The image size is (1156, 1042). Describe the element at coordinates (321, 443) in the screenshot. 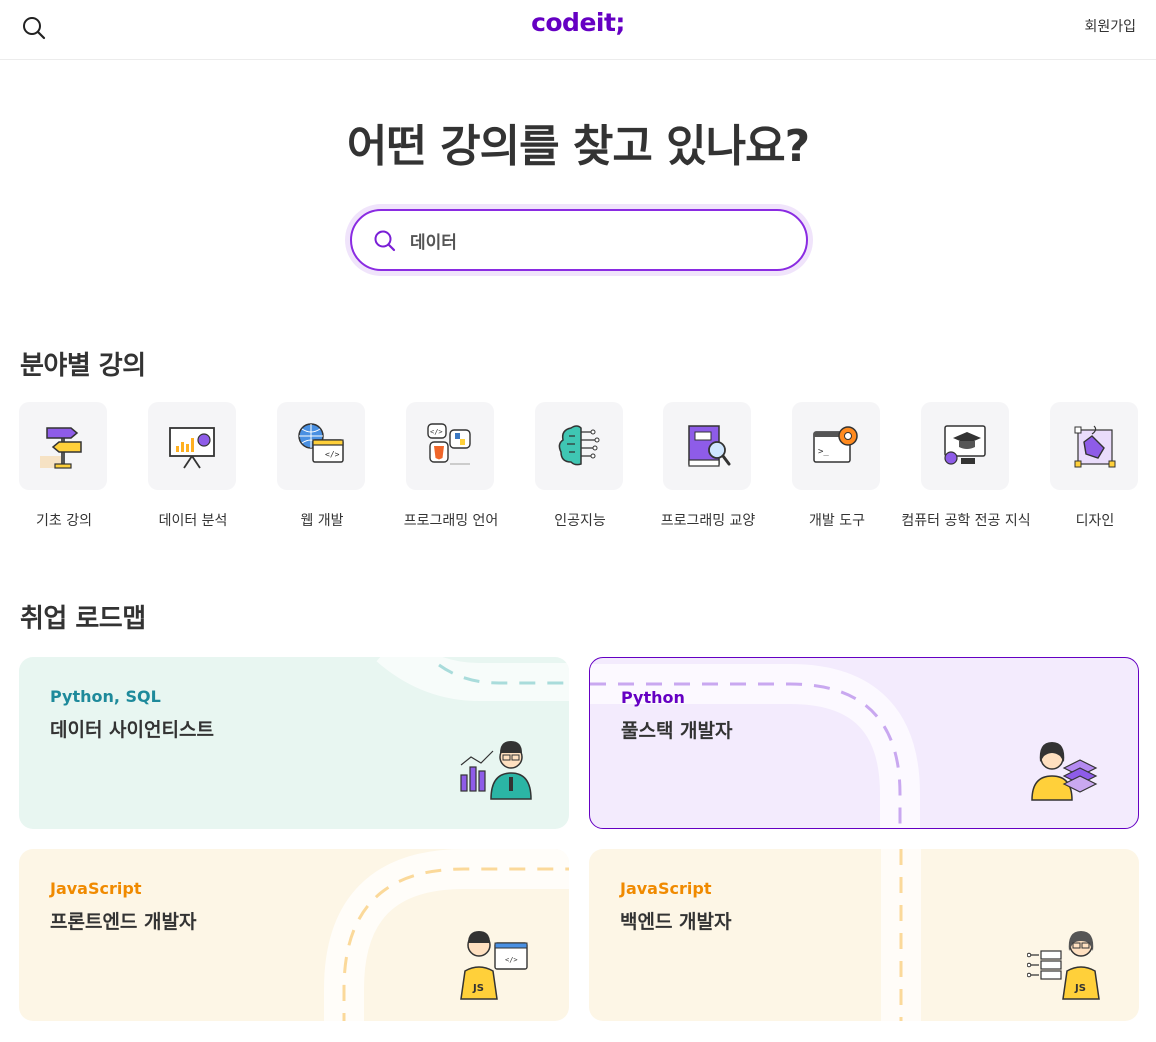

I see `globe-browser-icon: </>` at that location.